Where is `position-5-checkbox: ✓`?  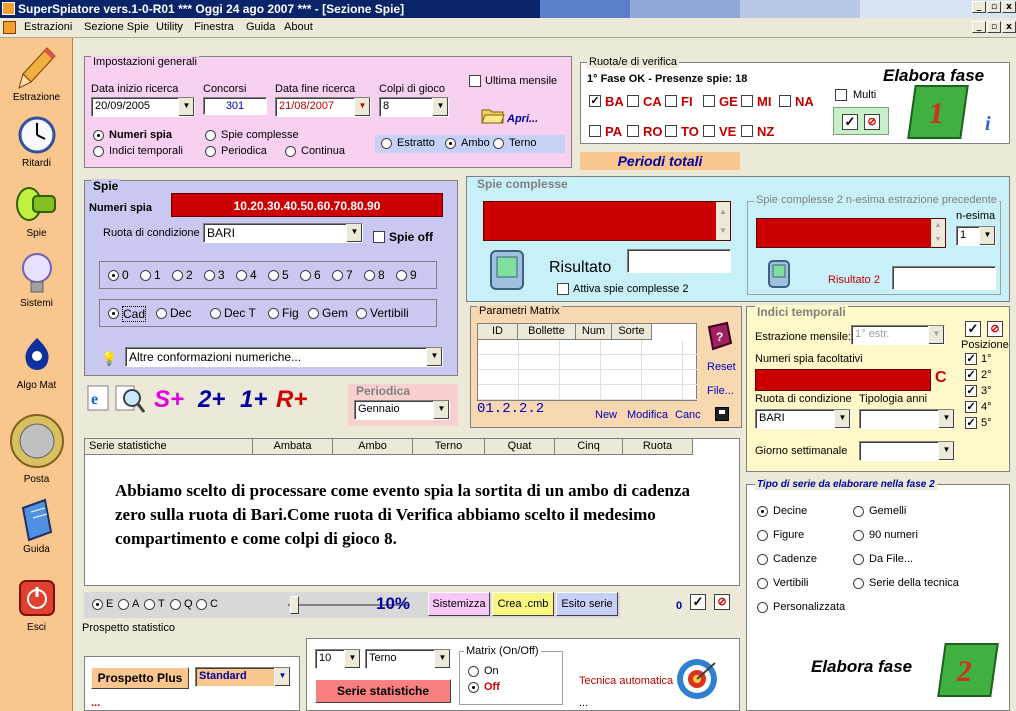
position-5-checkbox: ✓ is located at coordinates (971, 423).